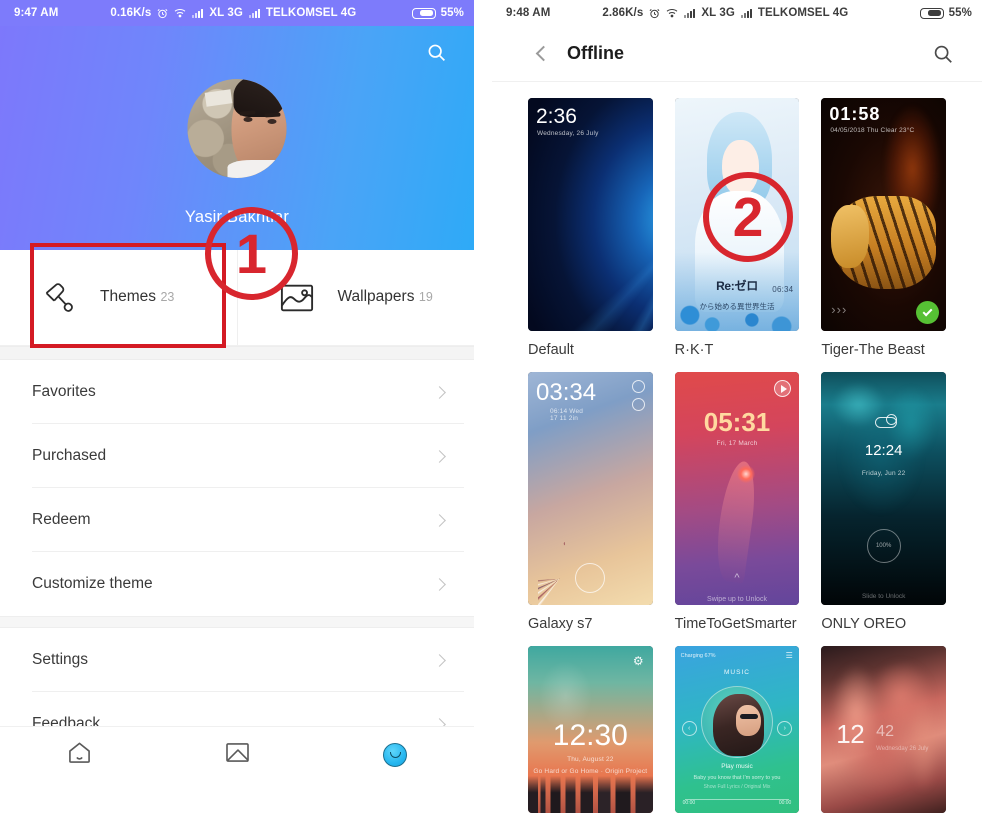  I want to click on home-icon, so click(79, 755).